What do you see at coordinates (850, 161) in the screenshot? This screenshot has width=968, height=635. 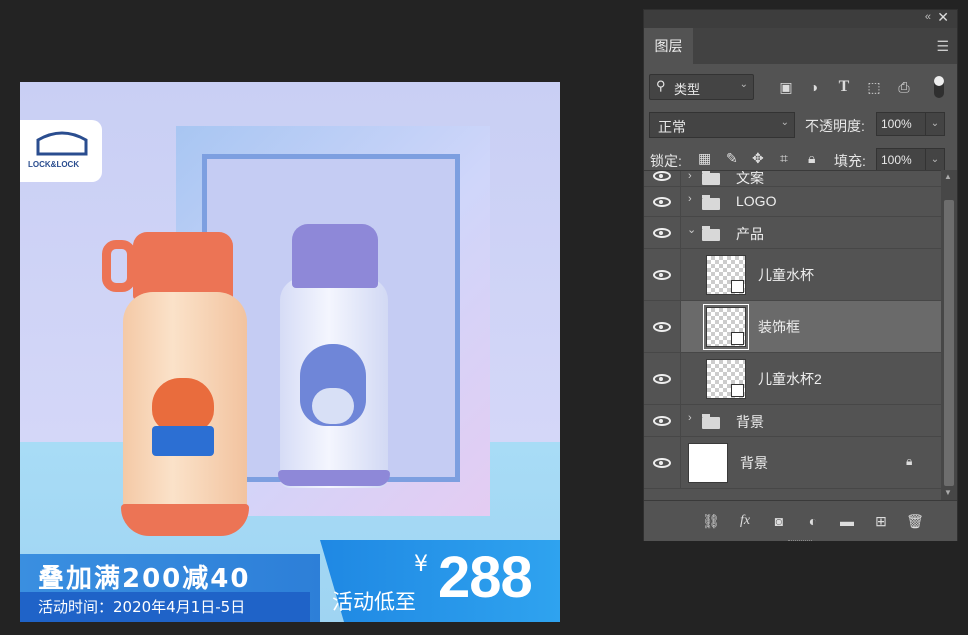 I see `fill-label: 填充:` at bounding box center [850, 161].